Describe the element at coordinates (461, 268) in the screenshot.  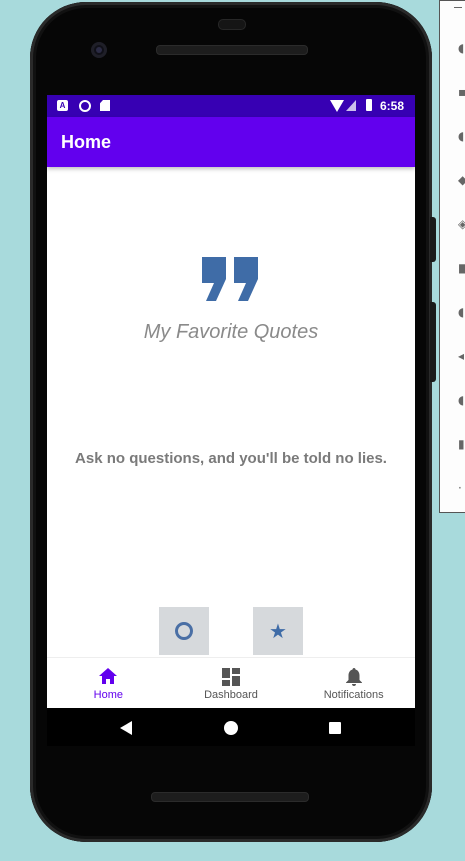
I see `screenshot-icon: ■` at that location.